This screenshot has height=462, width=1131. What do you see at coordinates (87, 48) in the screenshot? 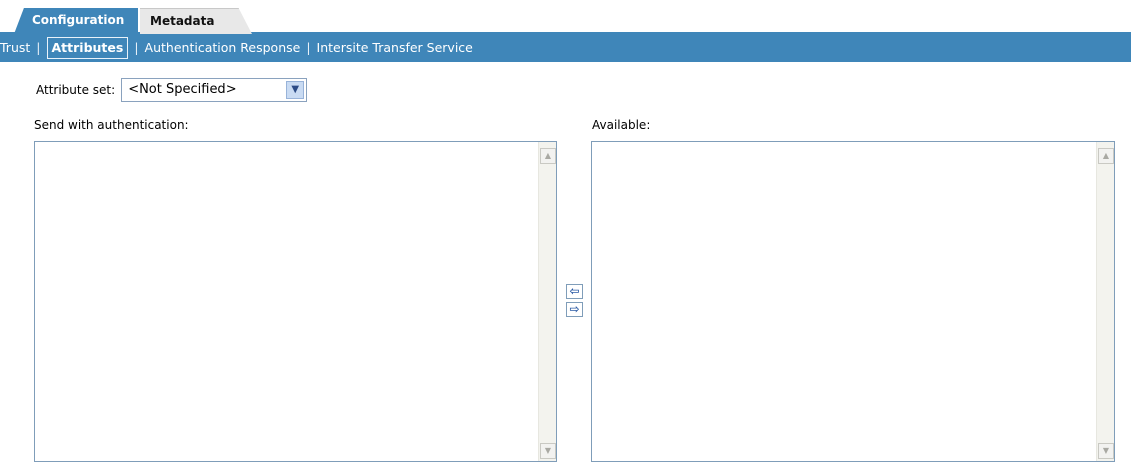
I see `subnav-attributes: Attributes` at bounding box center [87, 48].